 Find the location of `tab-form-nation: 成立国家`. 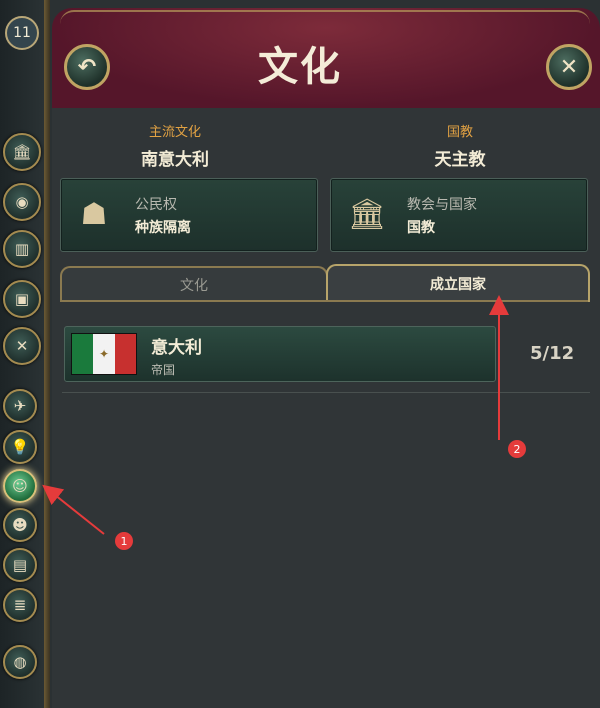

tab-form-nation: 成立国家 is located at coordinates (458, 283).